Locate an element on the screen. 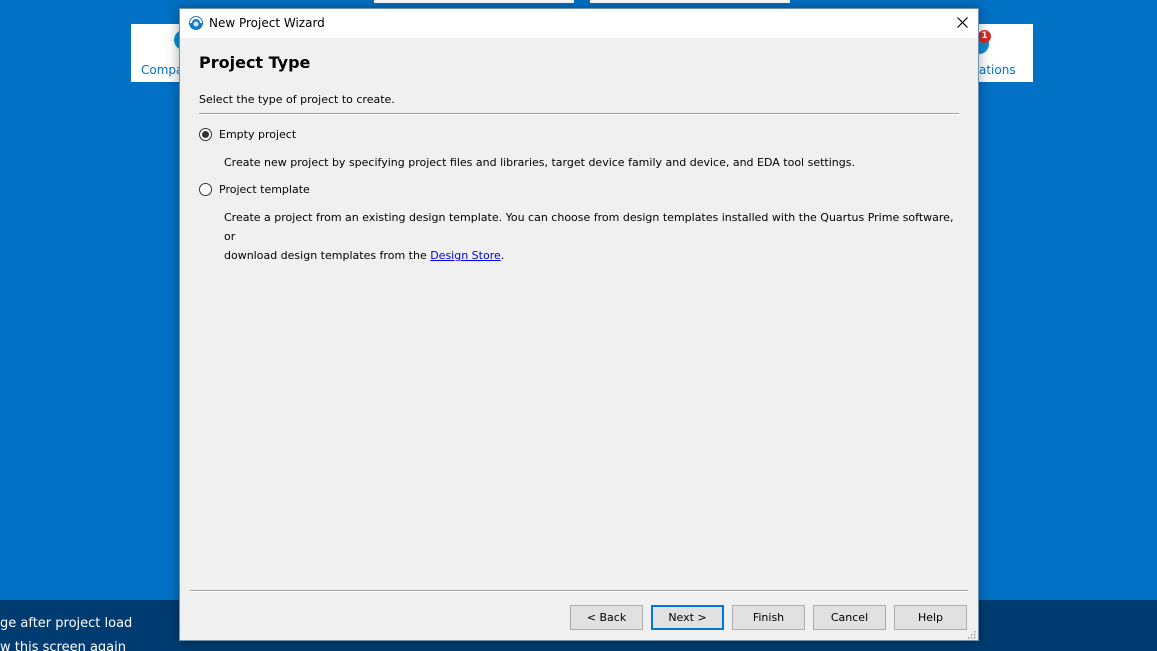 Image resolution: width=1157 pixels, height=651 pixels. project-template-radio is located at coordinates (205, 189).